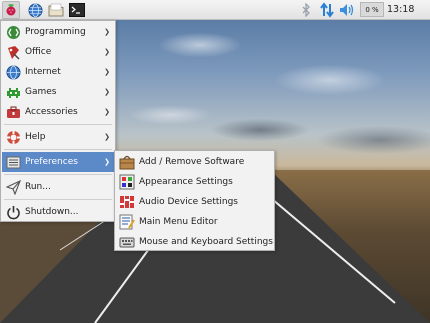  I want to click on audio-device-icon, so click(127, 202).